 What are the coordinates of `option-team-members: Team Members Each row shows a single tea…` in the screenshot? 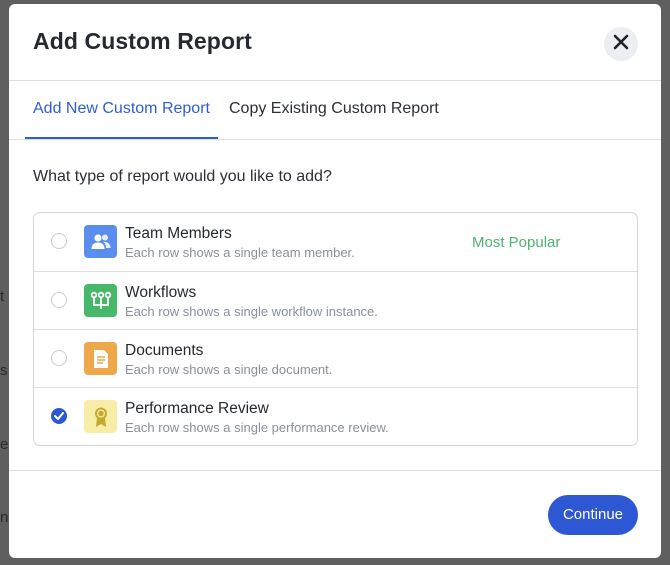 It's located at (335, 242).